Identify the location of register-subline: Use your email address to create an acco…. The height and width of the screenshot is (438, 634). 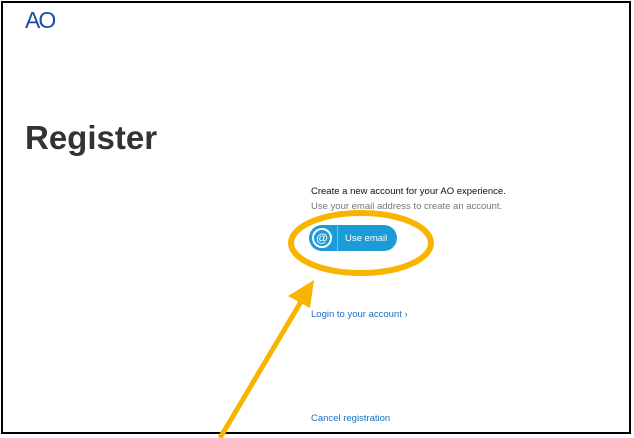
(407, 206).